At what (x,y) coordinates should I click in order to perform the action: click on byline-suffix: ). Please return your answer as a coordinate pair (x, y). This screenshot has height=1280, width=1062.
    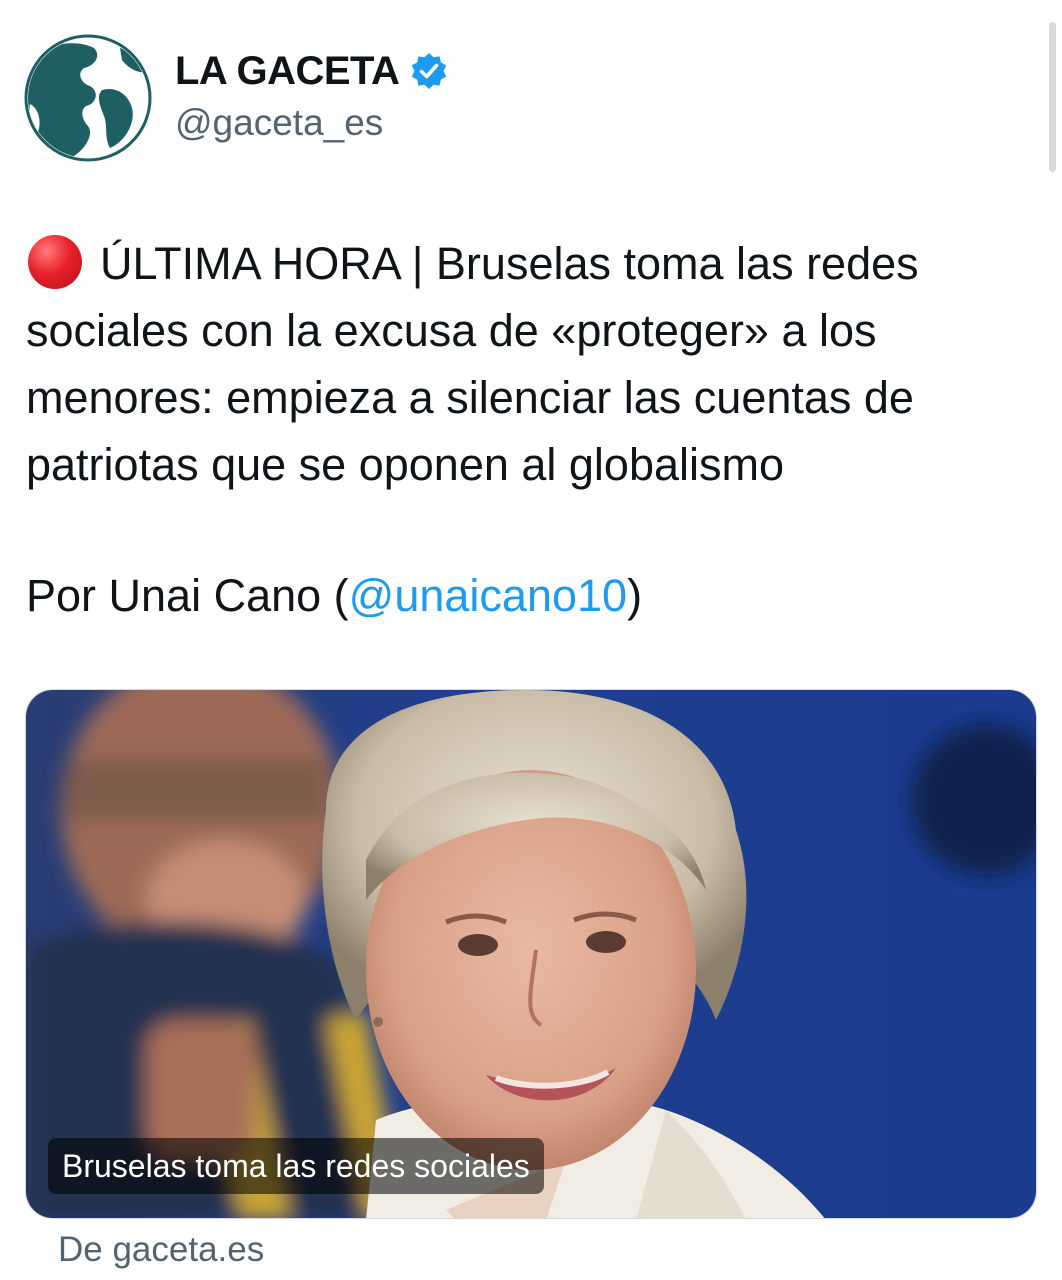
    Looking at the image, I should click on (635, 595).